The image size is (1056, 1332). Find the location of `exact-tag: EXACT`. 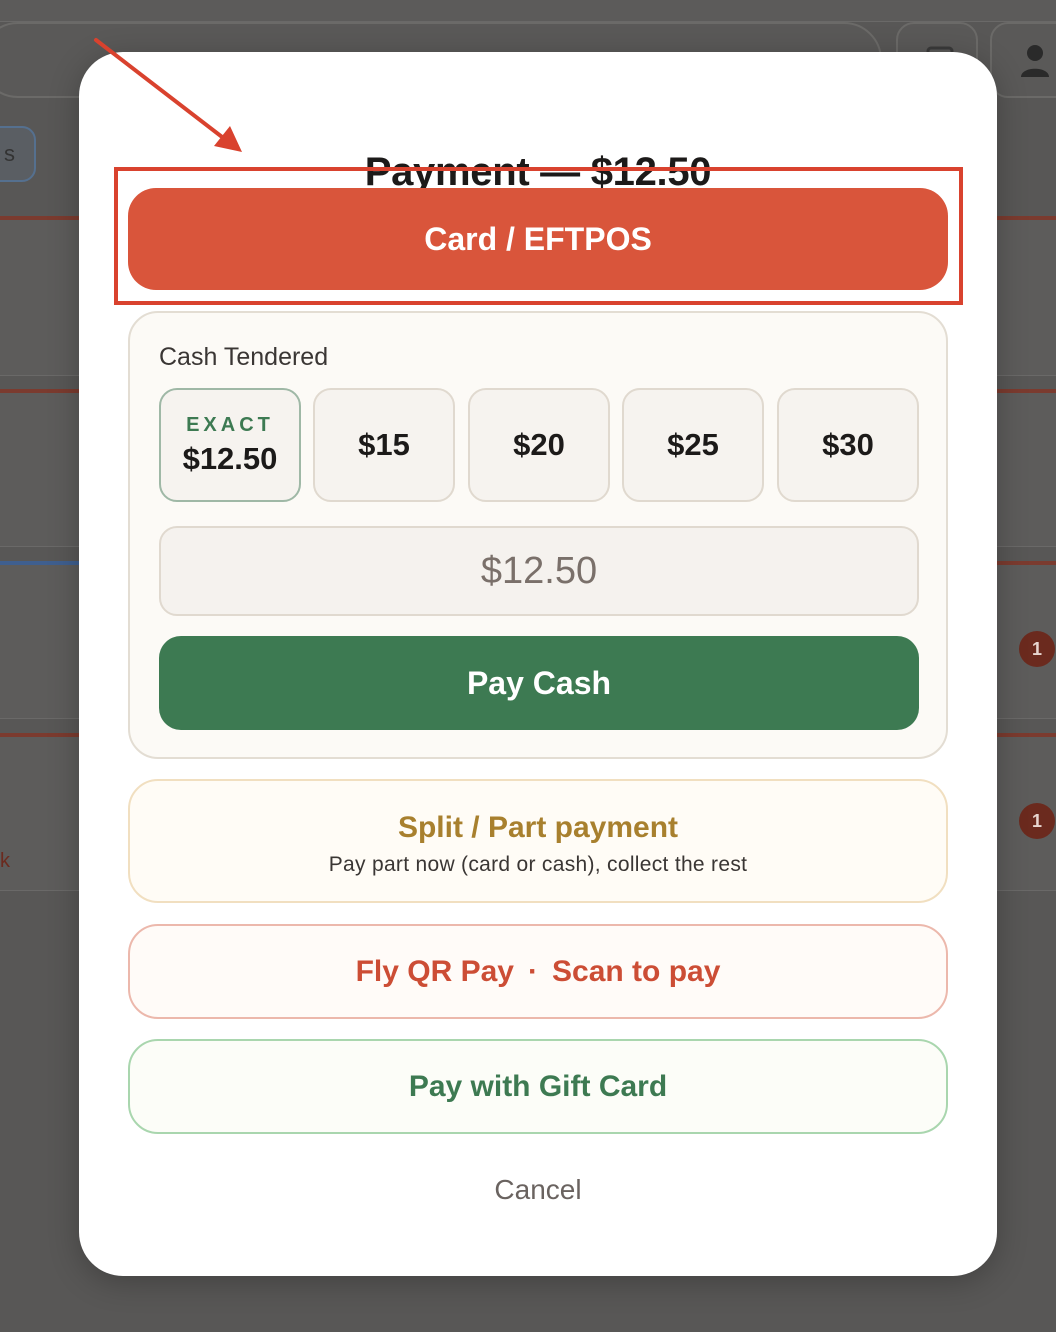

exact-tag: EXACT is located at coordinates (230, 425).